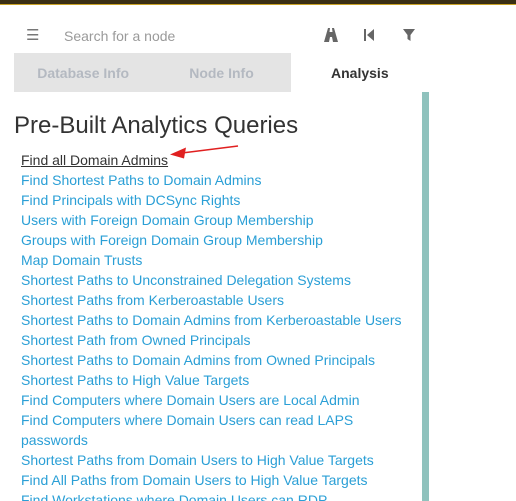 The image size is (516, 501). What do you see at coordinates (425, 296) in the screenshot?
I see `scrollbar` at bounding box center [425, 296].